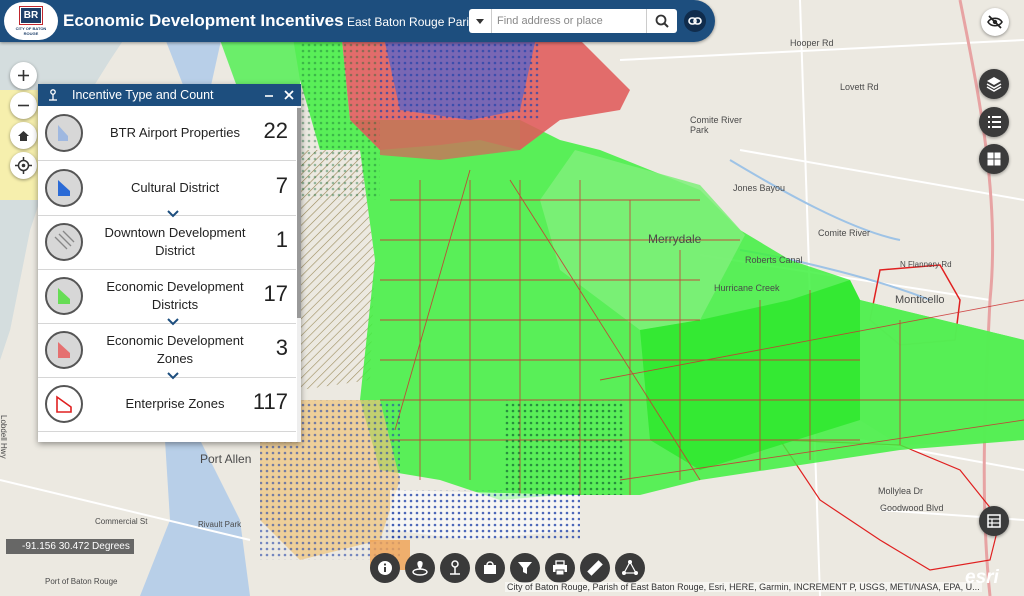  I want to click on home-icon, so click(23, 136).